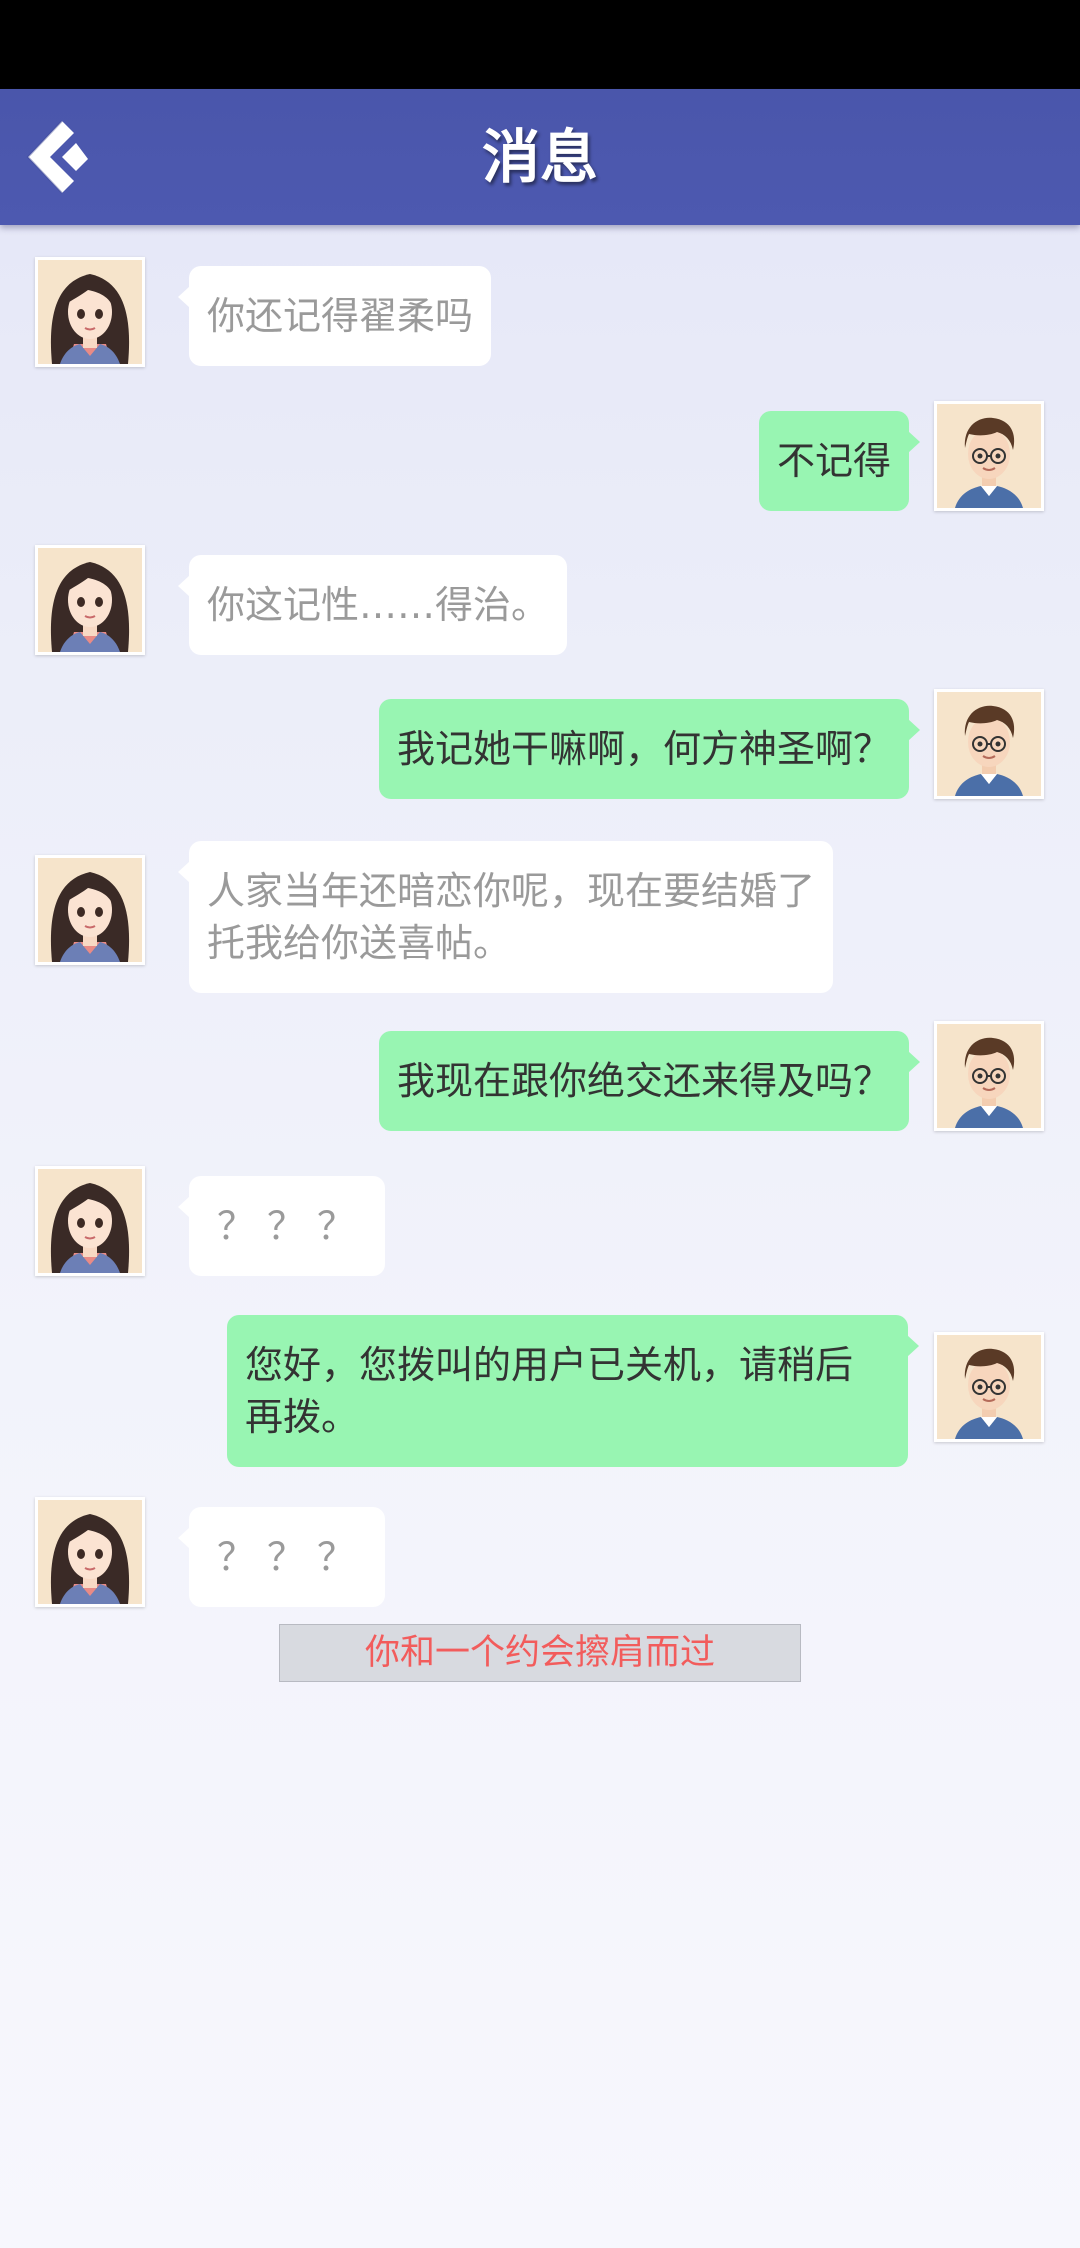  I want to click on header-bar: 消息, so click(540, 157).